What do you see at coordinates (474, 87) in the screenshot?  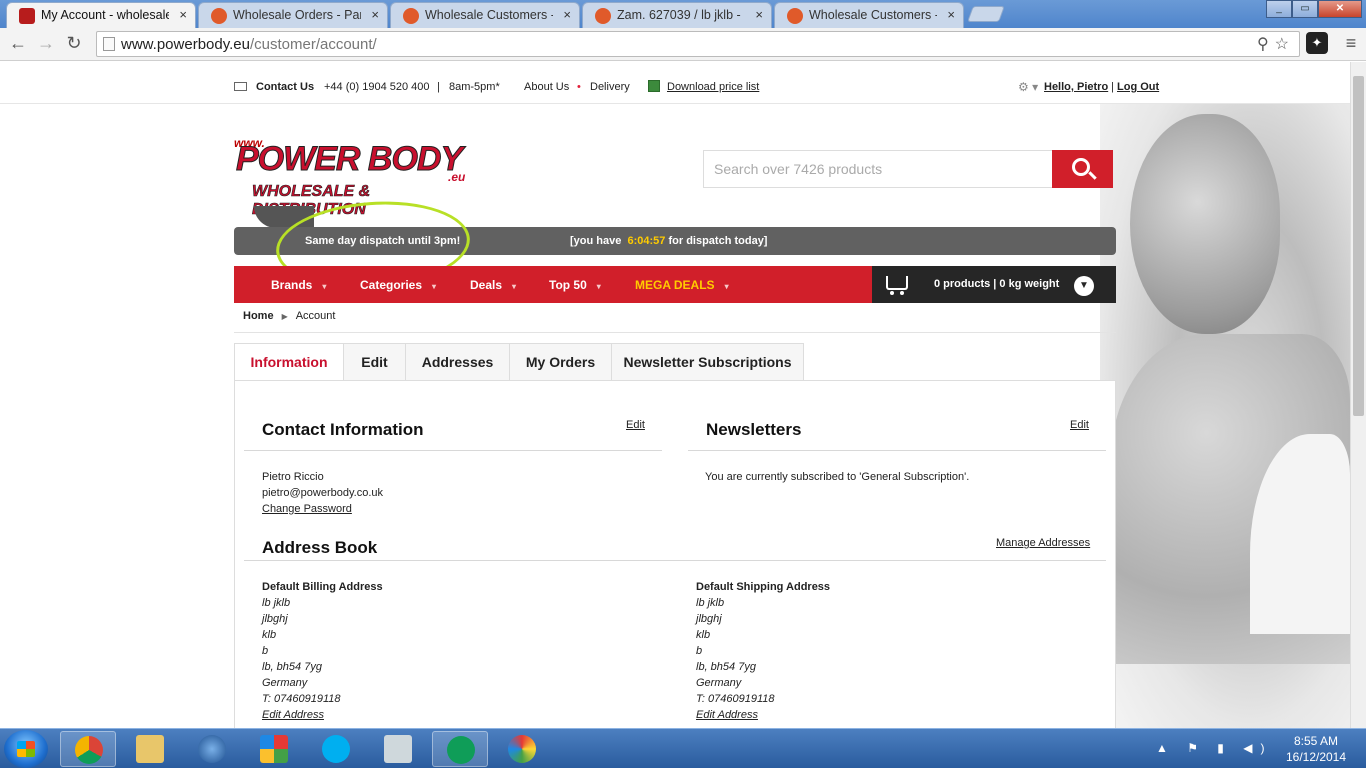 I see `opening-hours: 8am-5pm*` at bounding box center [474, 87].